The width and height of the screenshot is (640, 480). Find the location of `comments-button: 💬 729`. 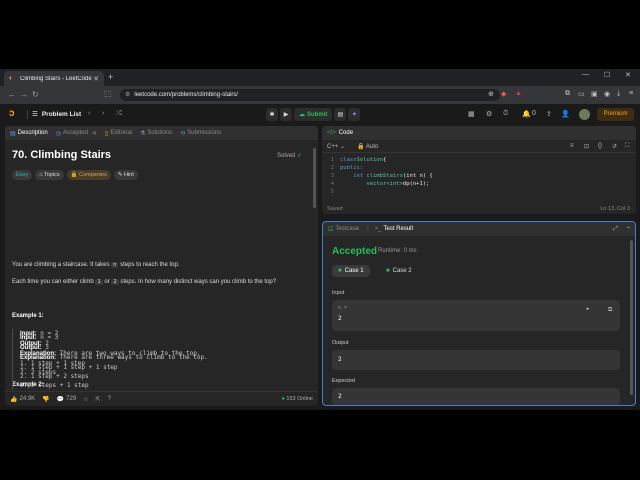

comments-button: 💬 729 is located at coordinates (67, 399).